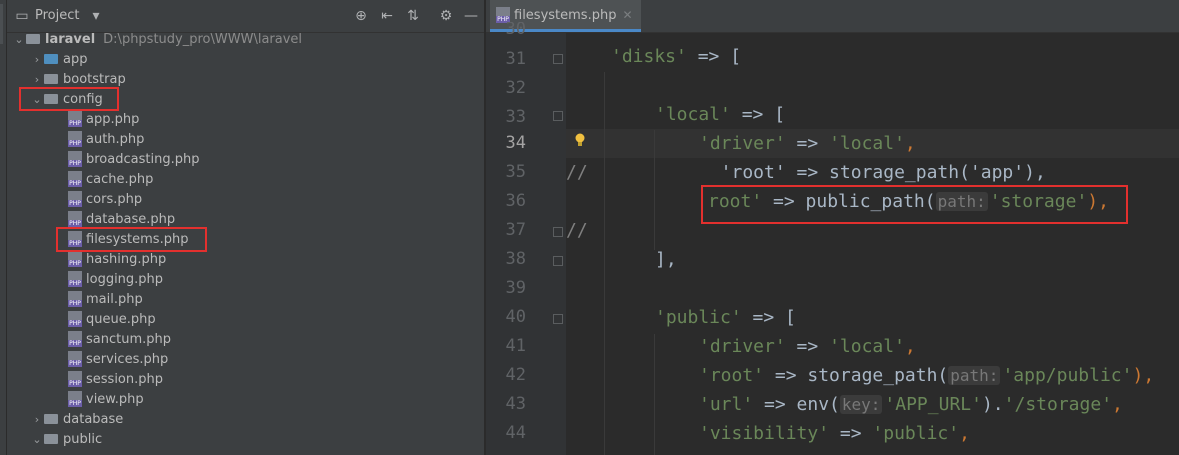 This screenshot has height=455, width=1179. Describe the element at coordinates (143, 159) in the screenshot. I see `tree-item-label: broadcasting.php` at that location.